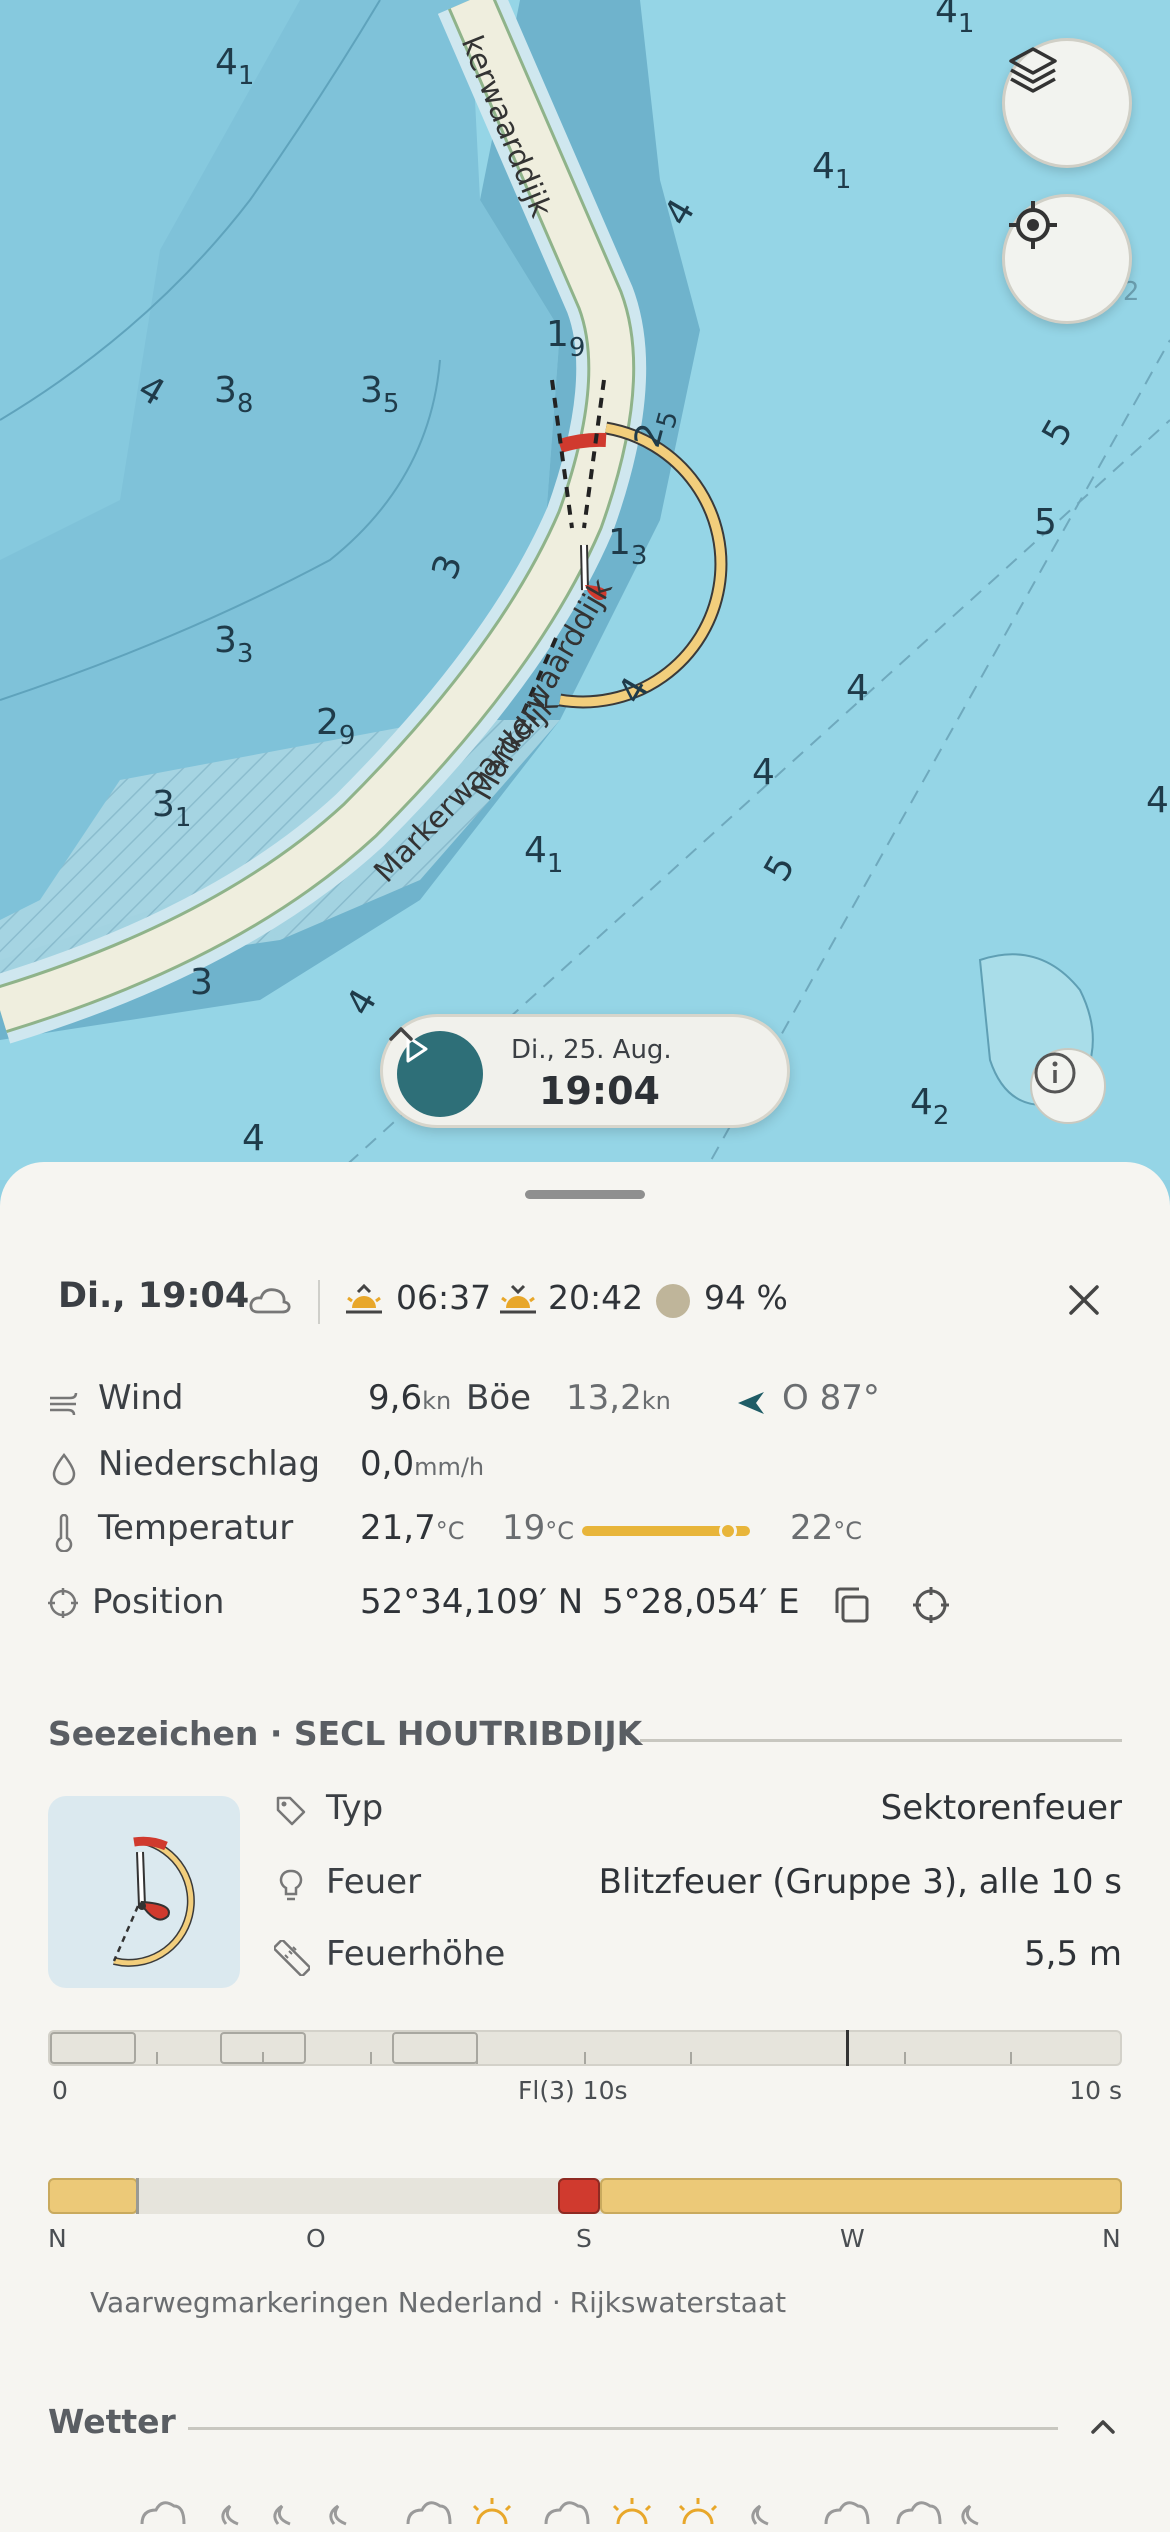 Image resolution: width=1170 pixels, height=2532 pixels. I want to click on current-time-cursor, so click(847, 2048).